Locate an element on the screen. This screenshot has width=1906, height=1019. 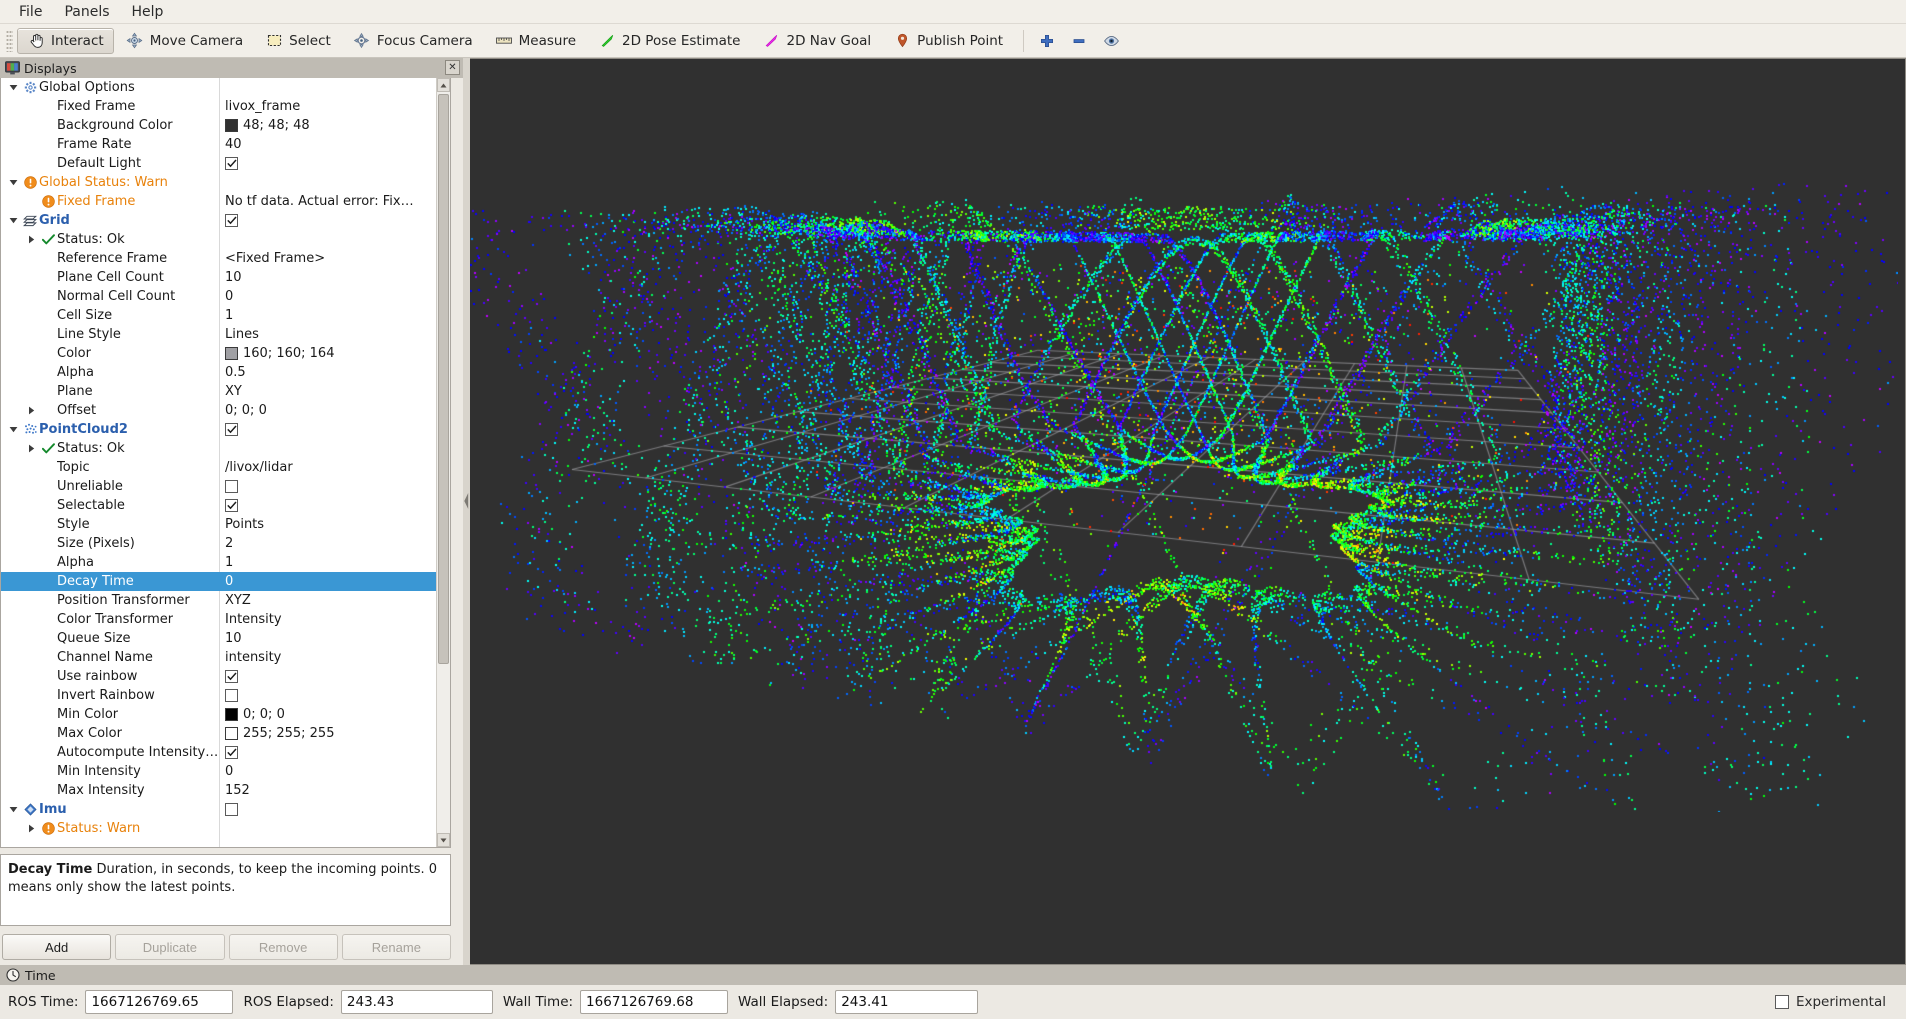
tree-row-queue-size: Queue Size 10 is located at coordinates (225, 638).